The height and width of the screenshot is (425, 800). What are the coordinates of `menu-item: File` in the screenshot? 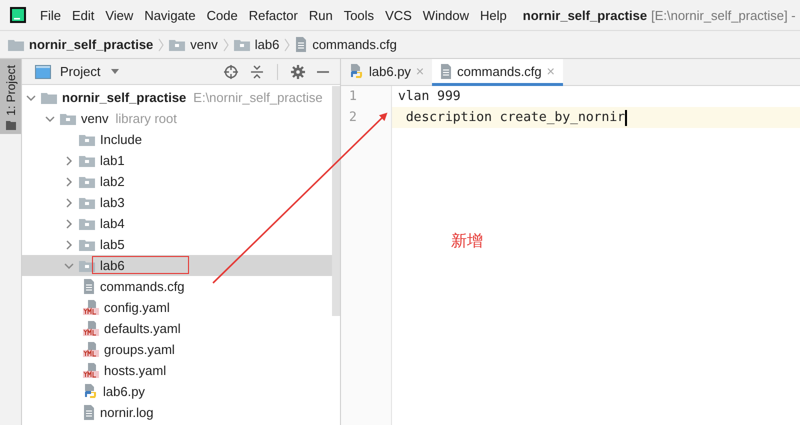 It's located at (50, 15).